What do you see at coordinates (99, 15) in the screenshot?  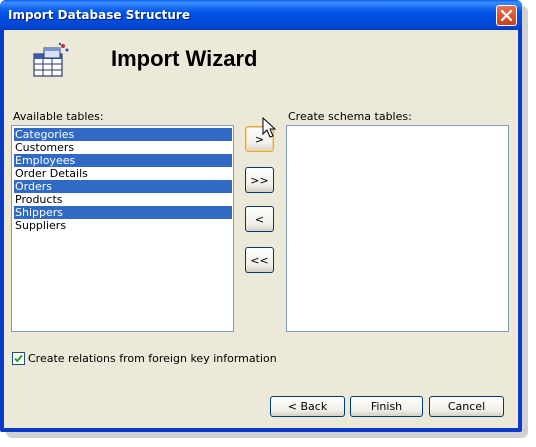 I see `window-title: Import Database Structure` at bounding box center [99, 15].